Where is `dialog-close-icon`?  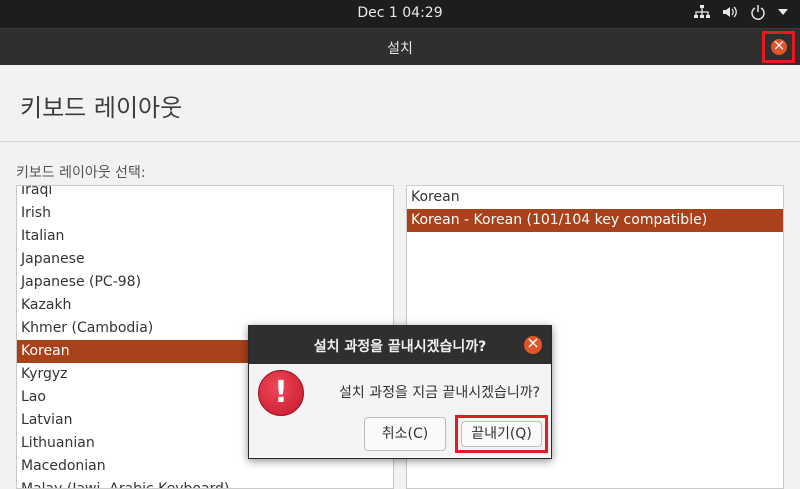 dialog-close-icon is located at coordinates (533, 343).